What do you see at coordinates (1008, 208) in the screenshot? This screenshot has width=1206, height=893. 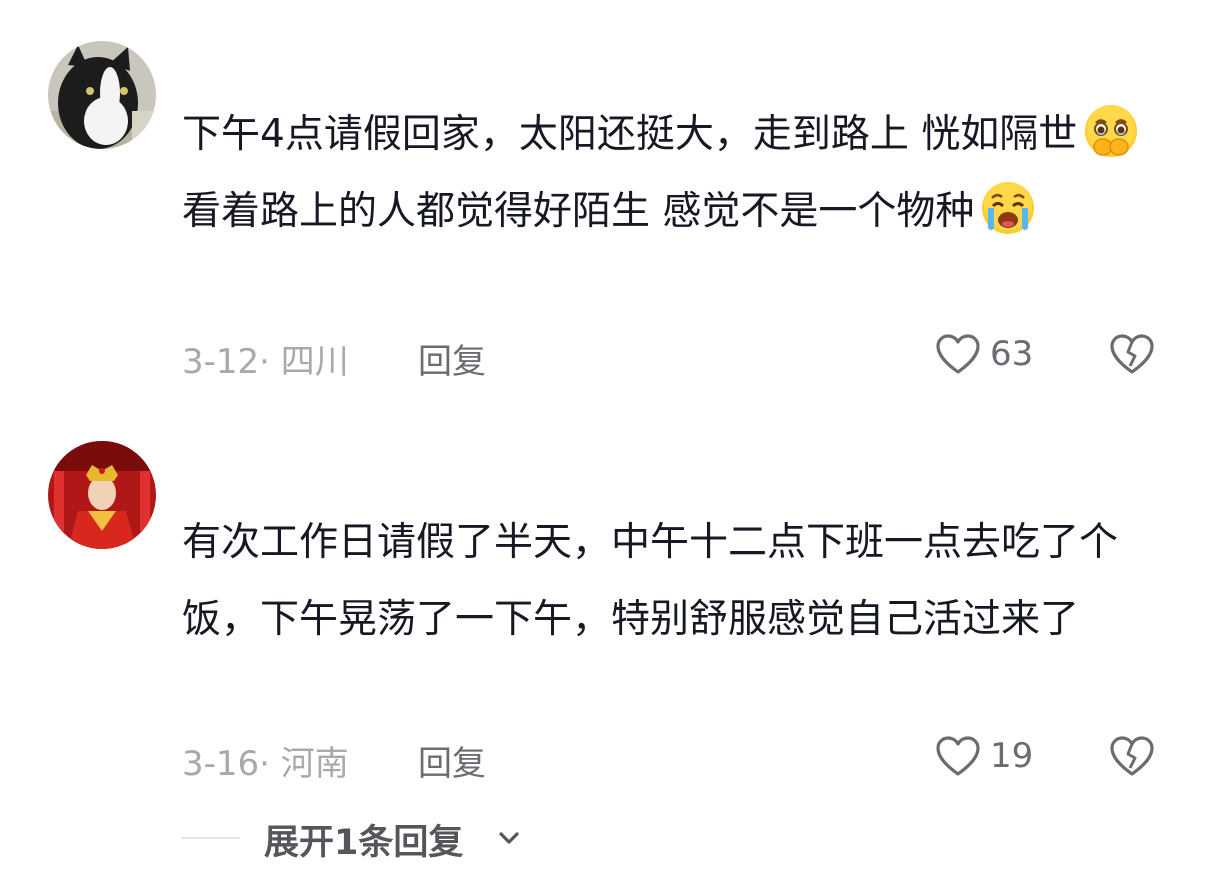 I see `crying-face-emoji` at bounding box center [1008, 208].